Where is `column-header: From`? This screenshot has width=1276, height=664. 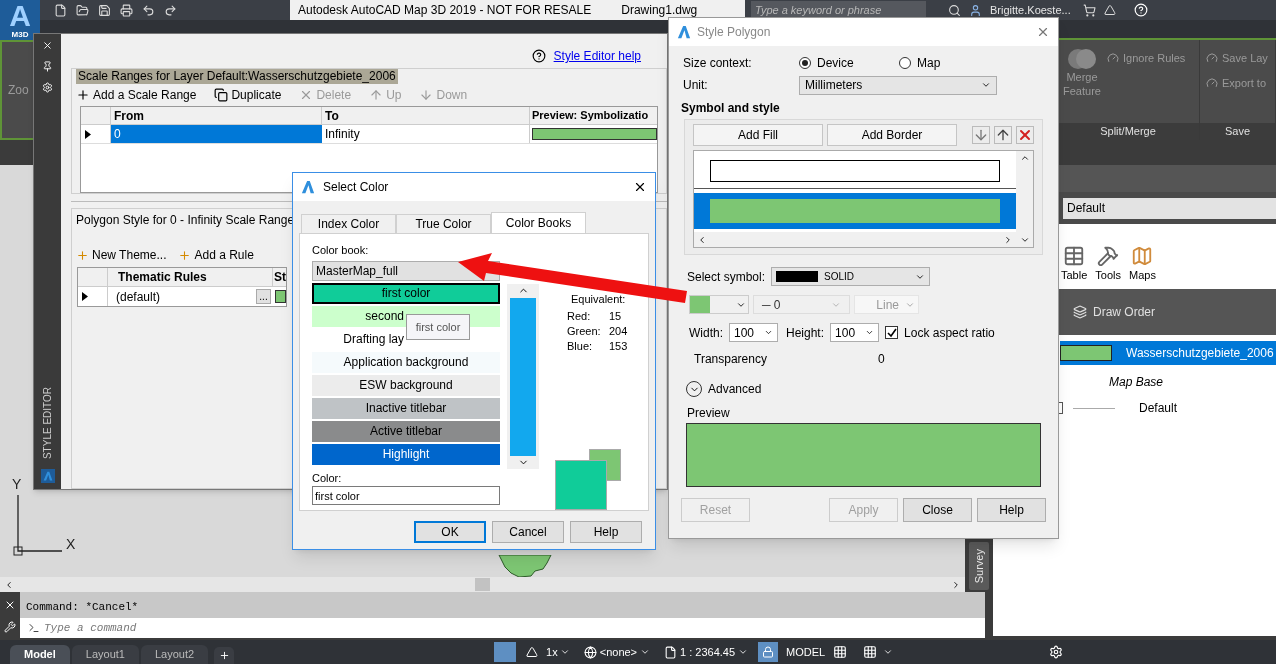
column-header: From is located at coordinates (216, 115).